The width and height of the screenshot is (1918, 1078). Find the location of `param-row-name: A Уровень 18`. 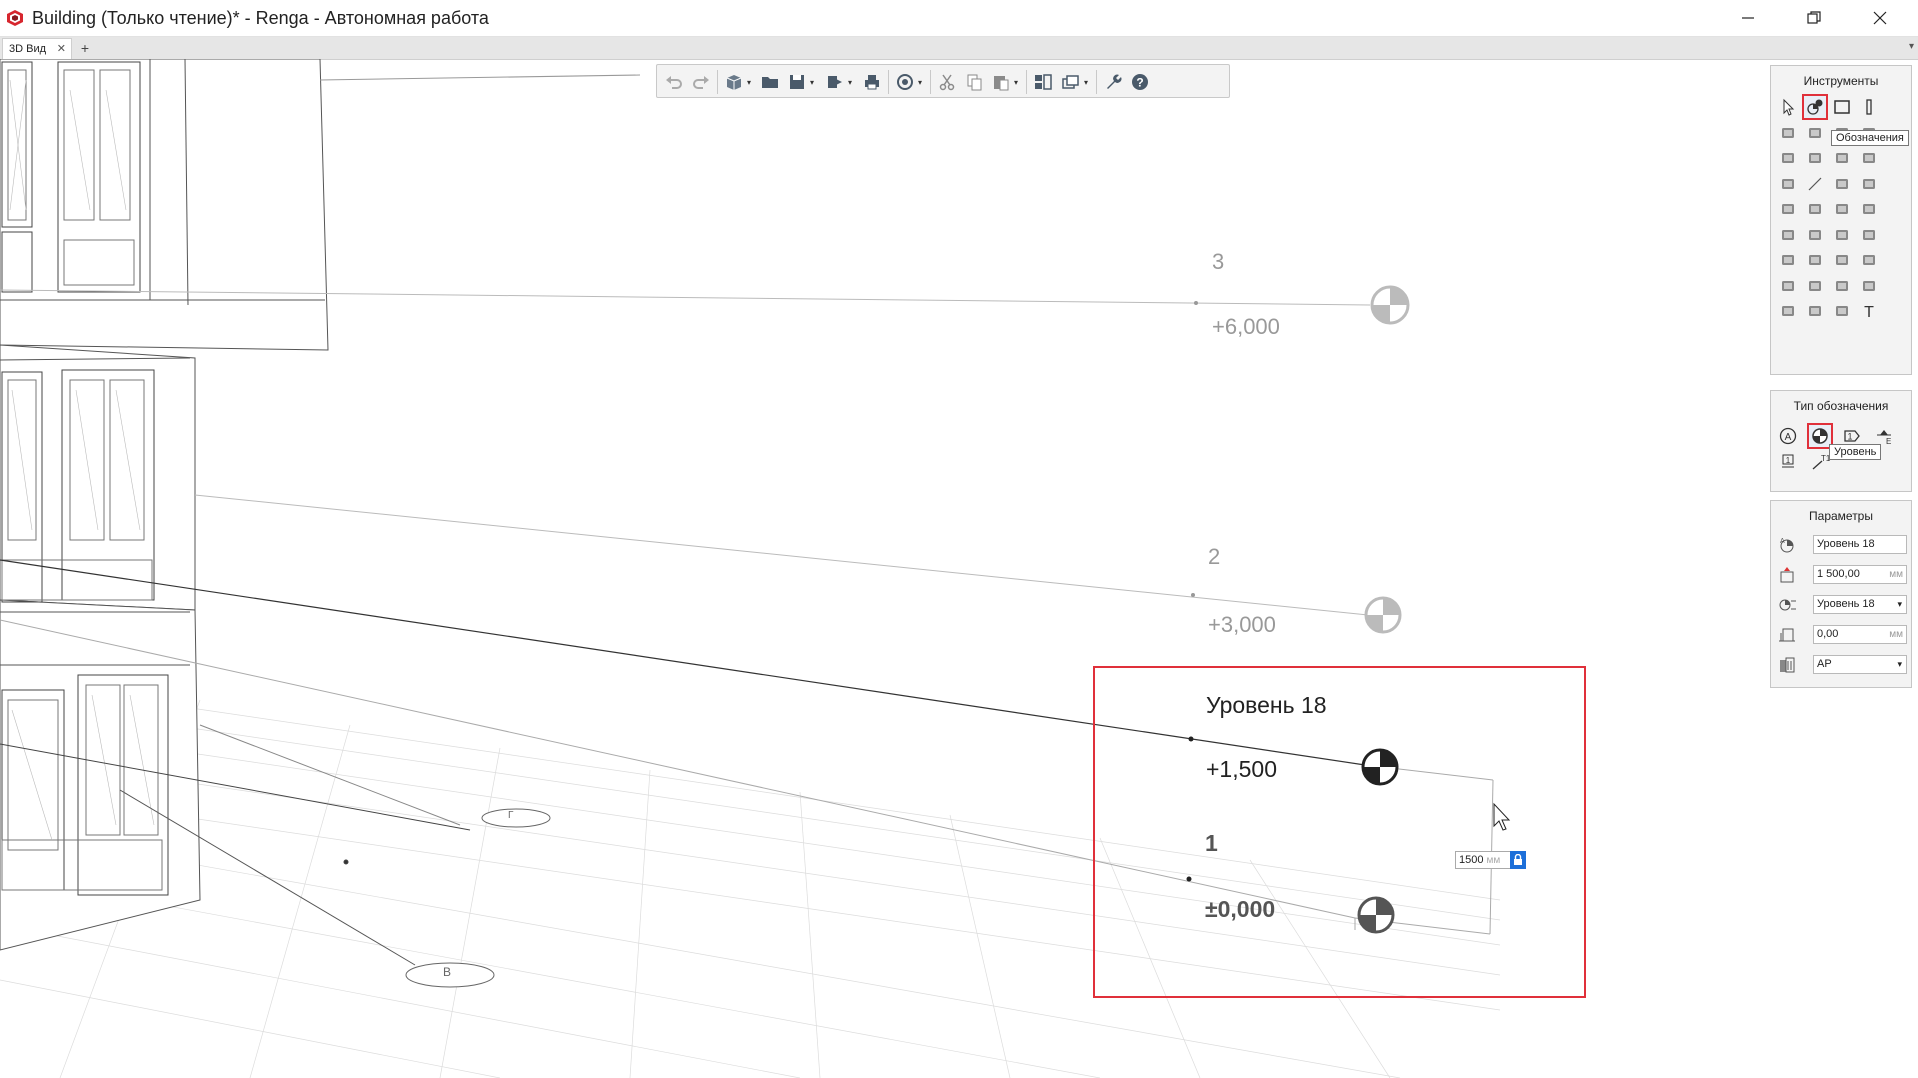

param-row-name: A Уровень 18 is located at coordinates (1842, 545).